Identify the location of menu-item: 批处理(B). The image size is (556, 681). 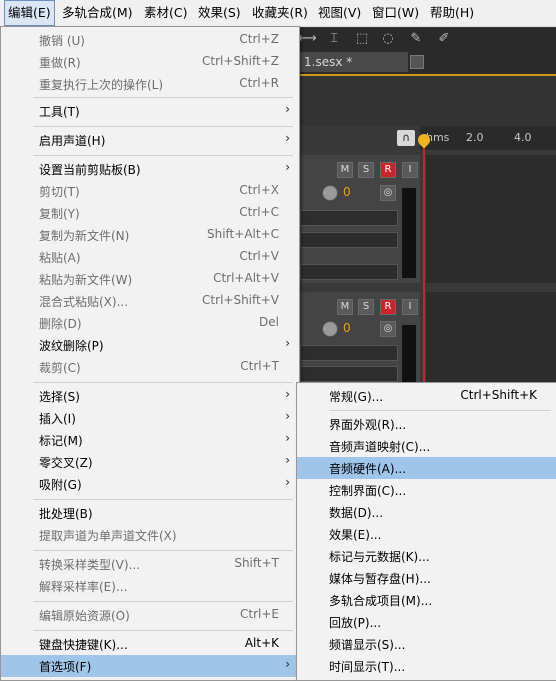
(150, 513).